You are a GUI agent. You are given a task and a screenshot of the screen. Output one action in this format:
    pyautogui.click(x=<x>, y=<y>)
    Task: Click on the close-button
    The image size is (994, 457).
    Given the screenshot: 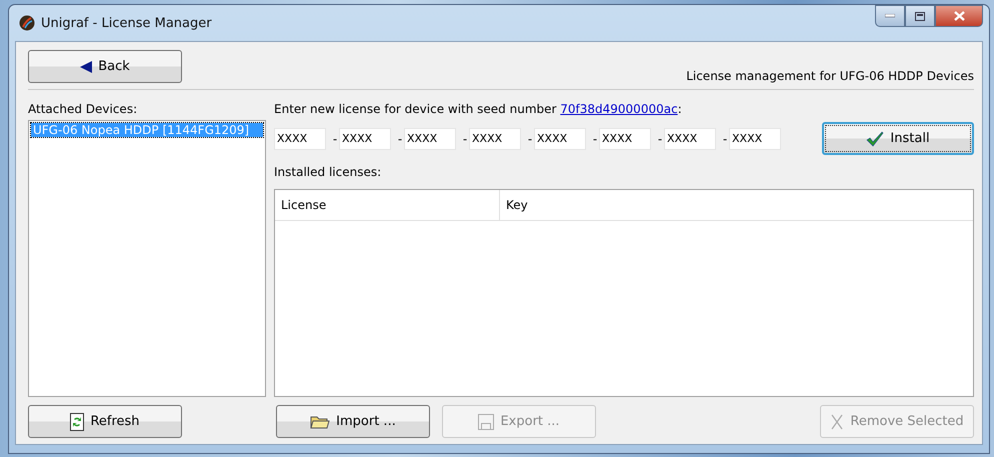 What is the action you would take?
    pyautogui.click(x=959, y=16)
    